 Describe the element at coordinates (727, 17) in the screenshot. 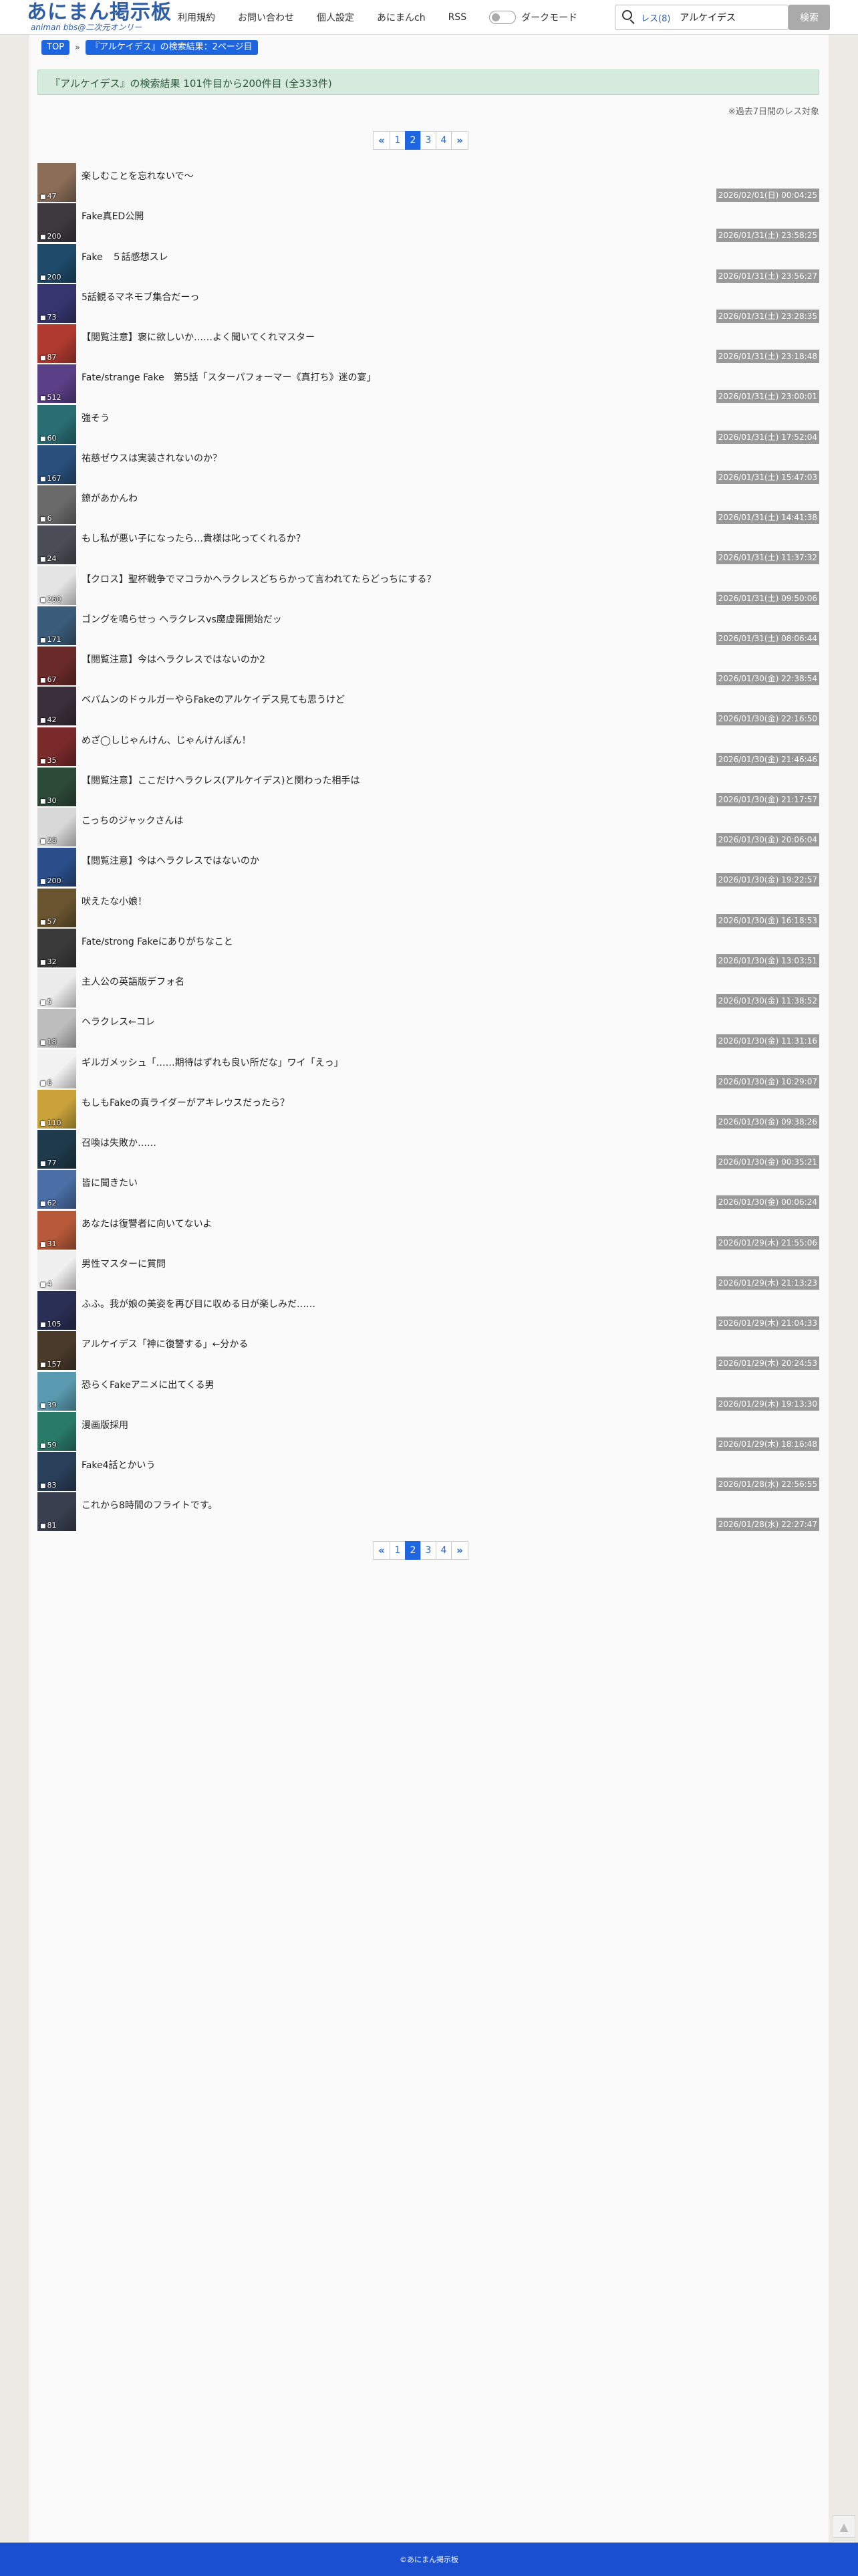

I see `search-input` at that location.